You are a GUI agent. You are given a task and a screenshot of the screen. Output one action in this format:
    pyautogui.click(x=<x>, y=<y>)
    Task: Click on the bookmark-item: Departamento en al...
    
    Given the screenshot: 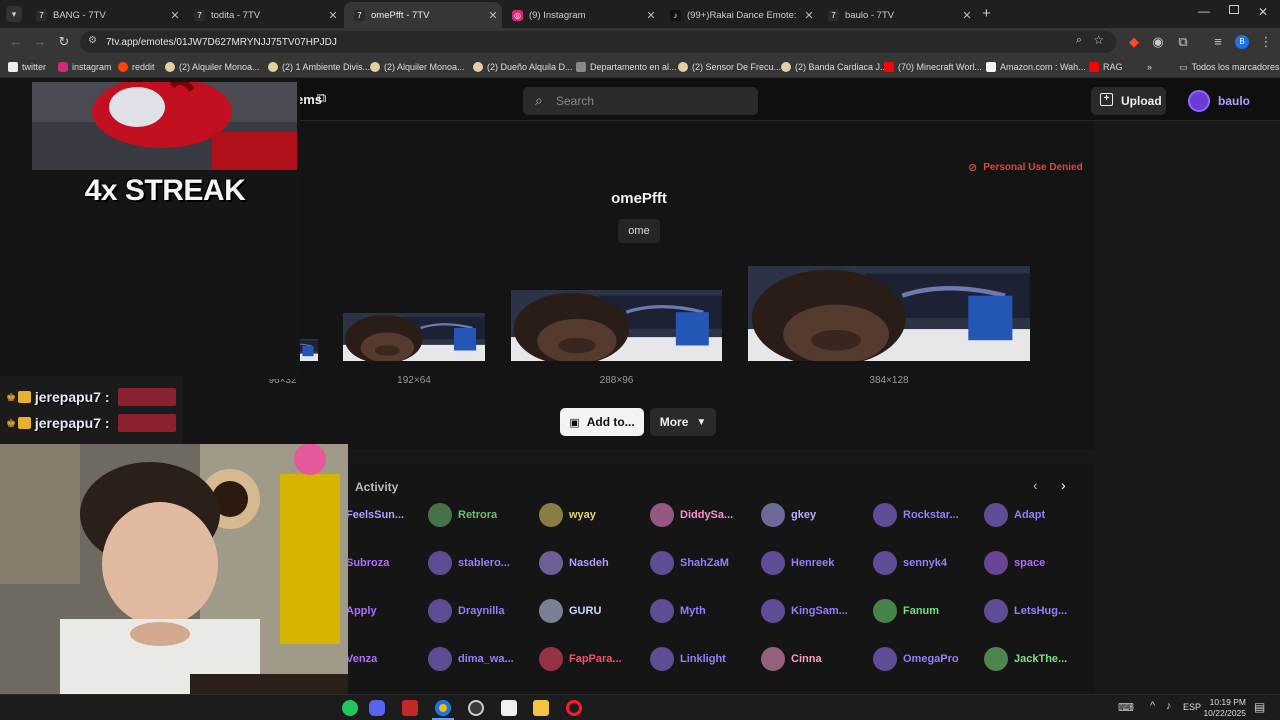 What is the action you would take?
    pyautogui.click(x=626, y=67)
    